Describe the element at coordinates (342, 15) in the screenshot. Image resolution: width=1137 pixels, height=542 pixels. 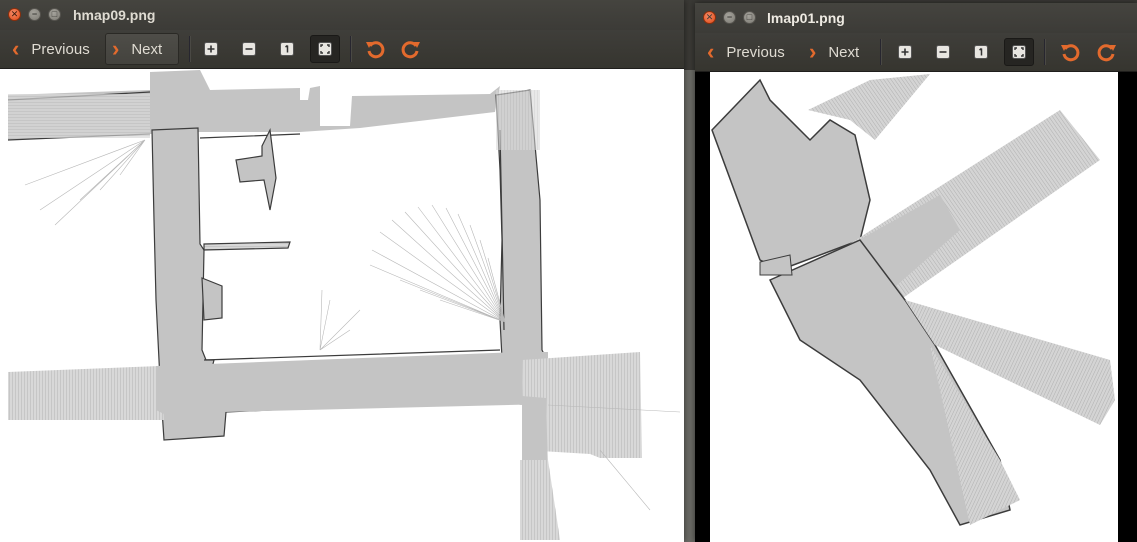
I see `left-titlebar: ✕ − □ hmap09.png` at that location.